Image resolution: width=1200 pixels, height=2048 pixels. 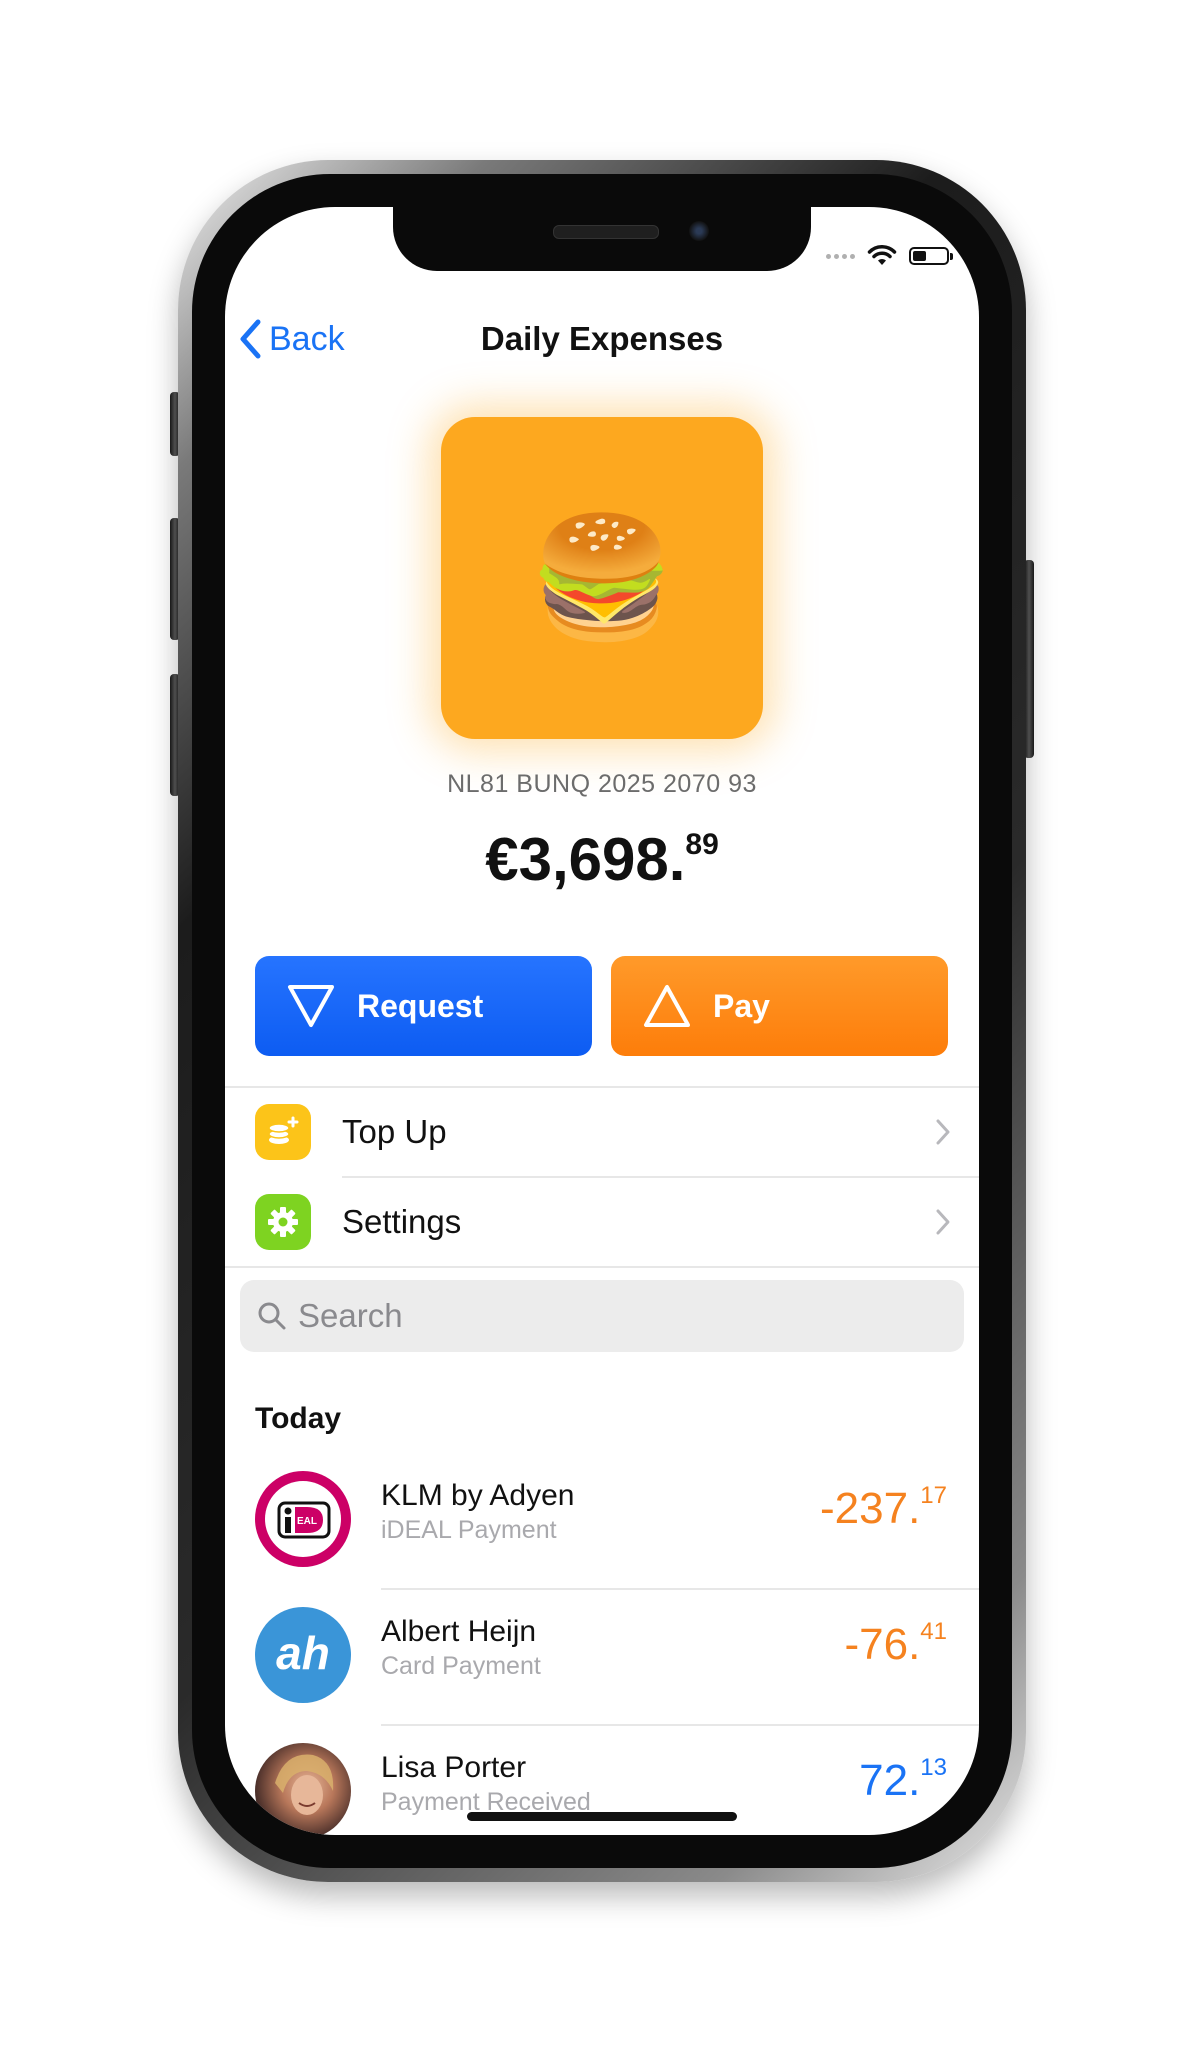 What do you see at coordinates (454, 1767) in the screenshot?
I see `transaction-name: Lisa Porter` at bounding box center [454, 1767].